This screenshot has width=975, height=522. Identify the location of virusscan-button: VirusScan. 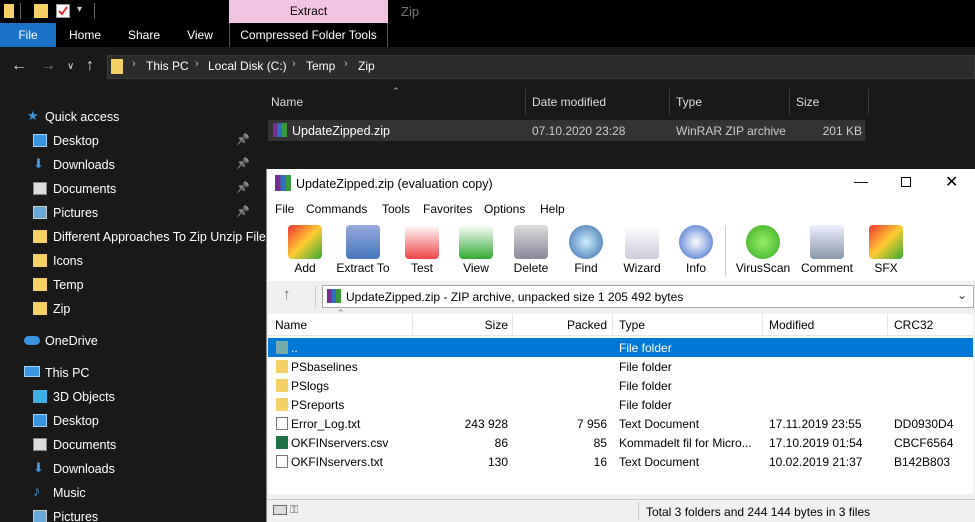
(763, 251).